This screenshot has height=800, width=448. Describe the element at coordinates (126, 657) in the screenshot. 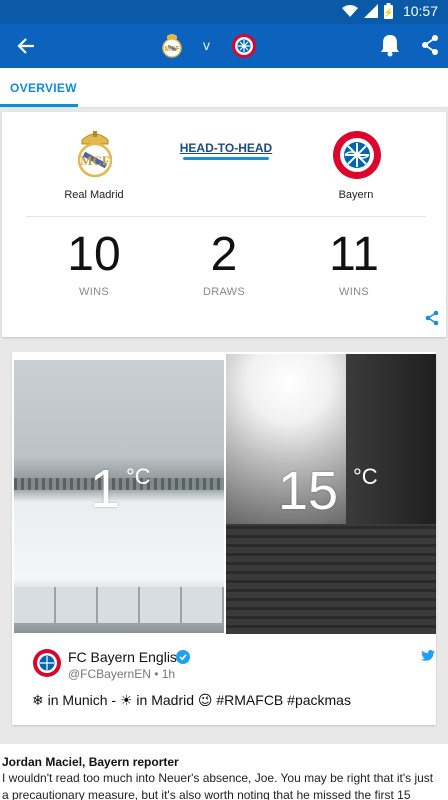

I see `tweet-author-name: FC Bayern English` at that location.